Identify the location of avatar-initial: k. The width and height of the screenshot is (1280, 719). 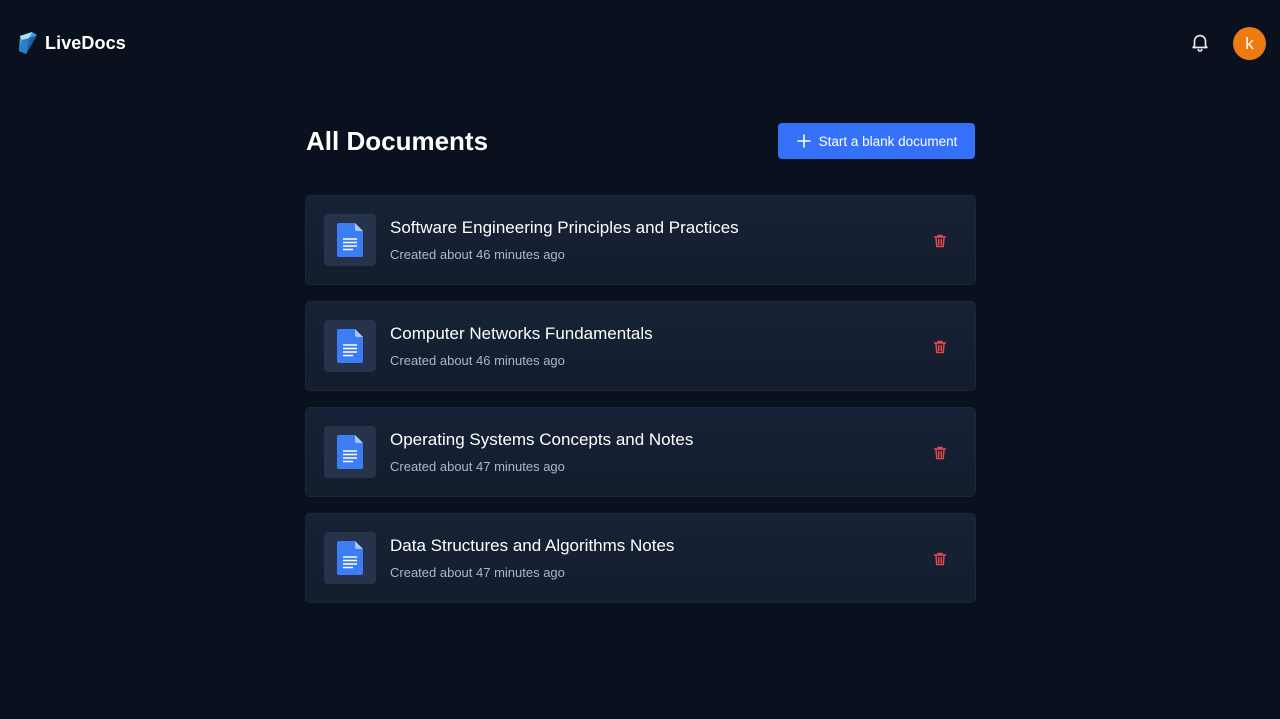
(1249, 43).